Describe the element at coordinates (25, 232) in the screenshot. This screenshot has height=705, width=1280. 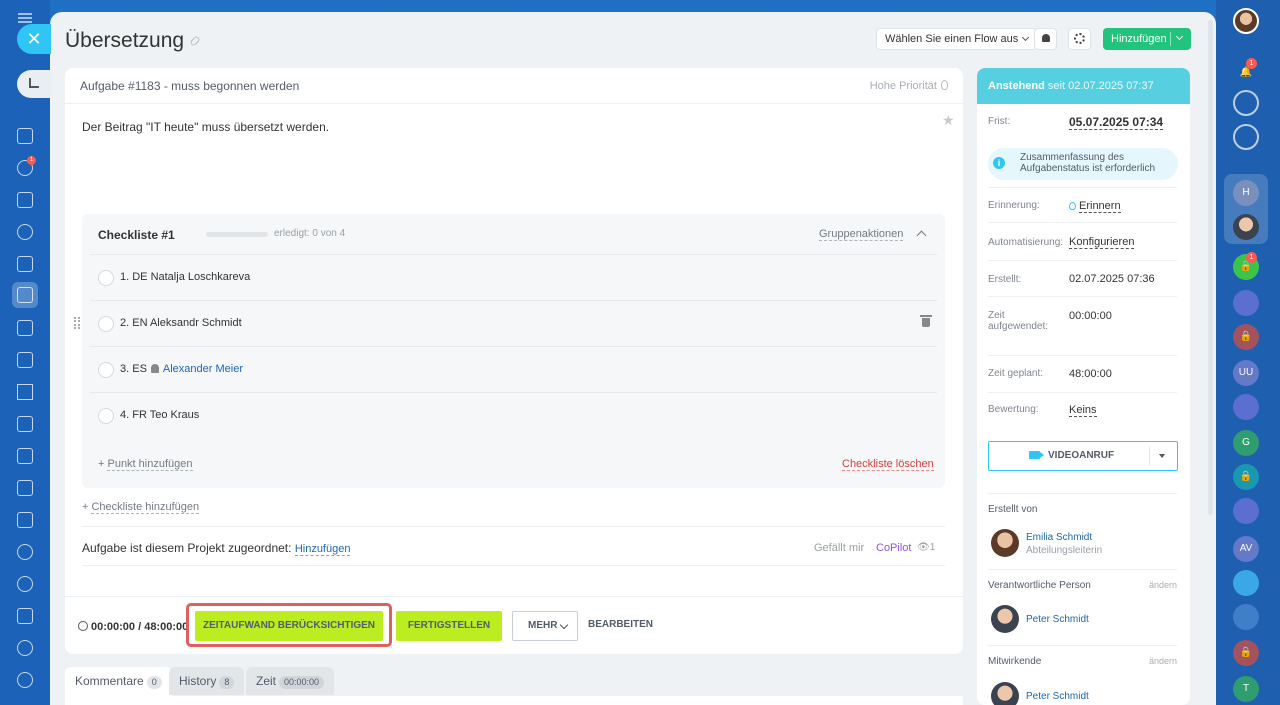
I see `groups-icon` at that location.